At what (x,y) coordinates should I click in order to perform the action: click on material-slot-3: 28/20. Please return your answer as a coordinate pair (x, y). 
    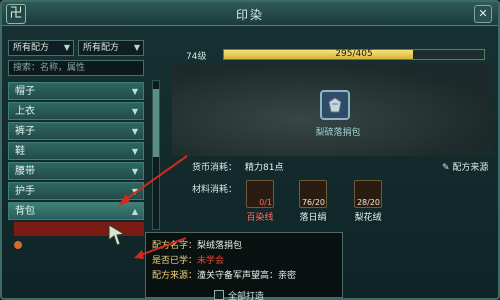
    Looking at the image, I should click on (368, 194).